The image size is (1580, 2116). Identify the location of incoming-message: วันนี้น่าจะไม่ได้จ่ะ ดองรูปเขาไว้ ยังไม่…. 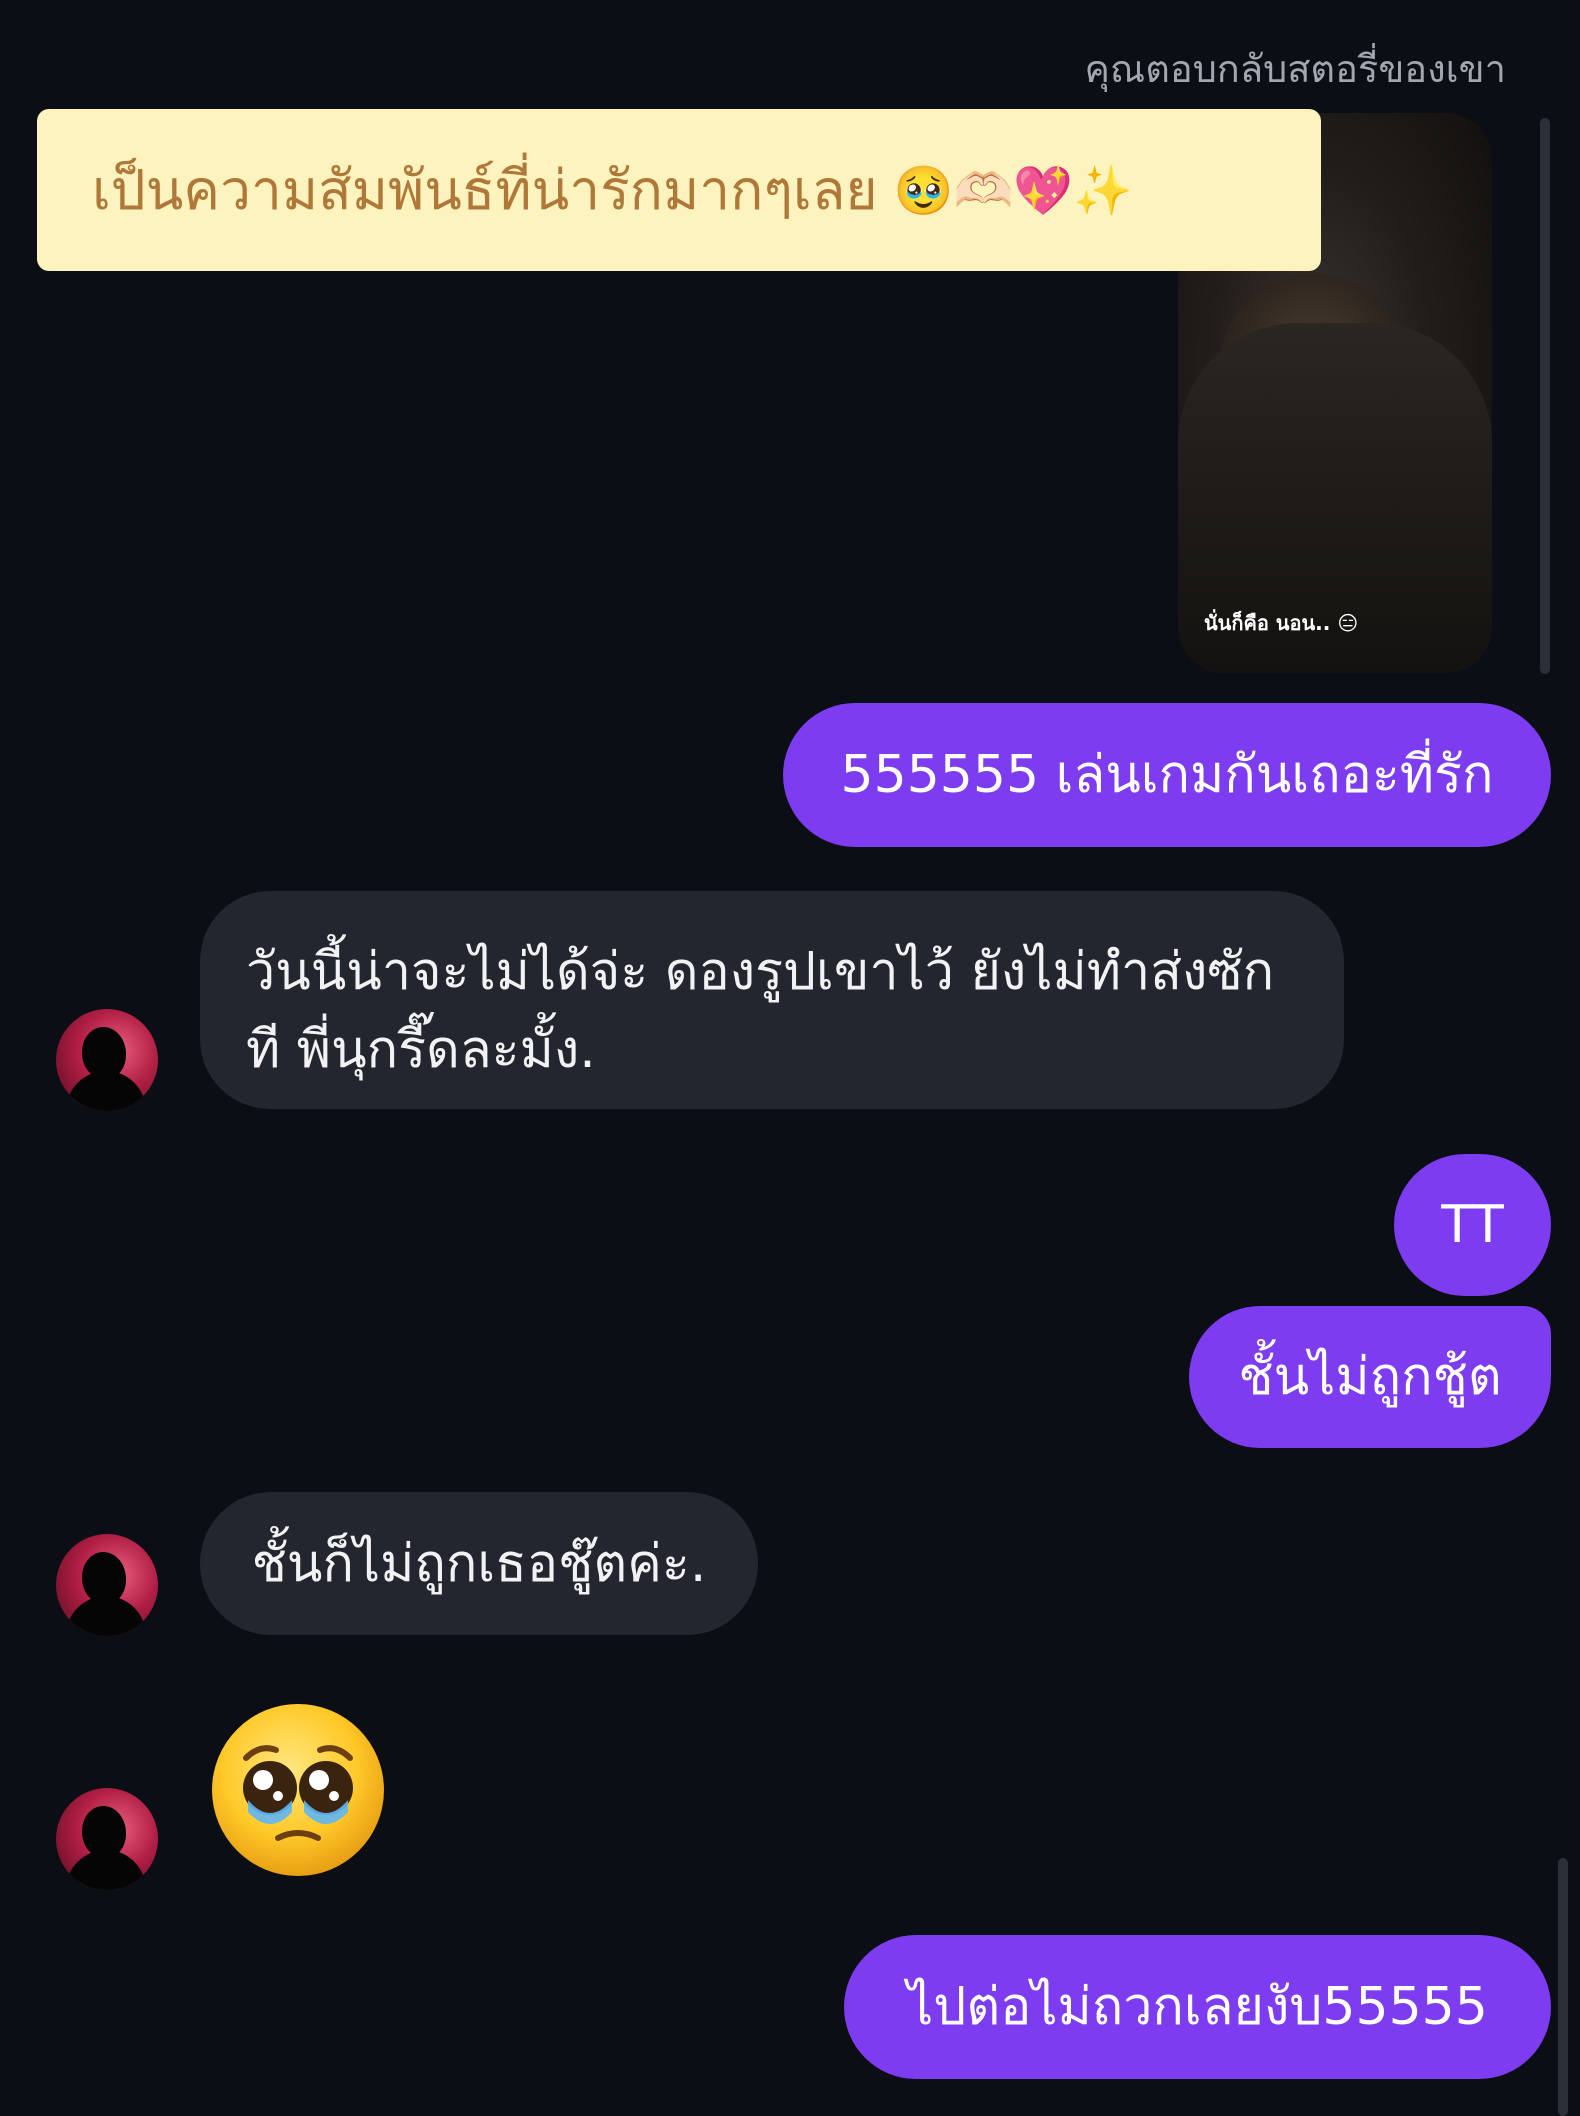
(772, 1000).